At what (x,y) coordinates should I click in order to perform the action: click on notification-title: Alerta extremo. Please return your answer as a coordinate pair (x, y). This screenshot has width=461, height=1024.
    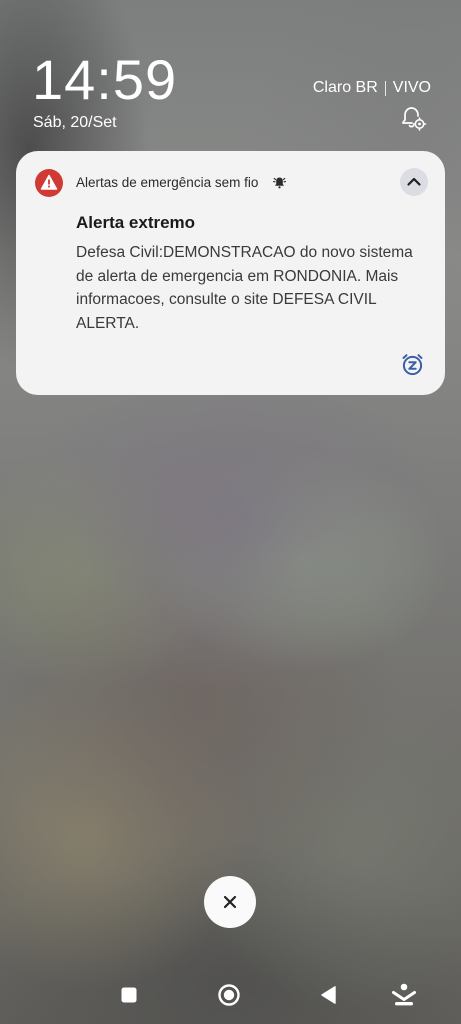
    Looking at the image, I should click on (136, 222).